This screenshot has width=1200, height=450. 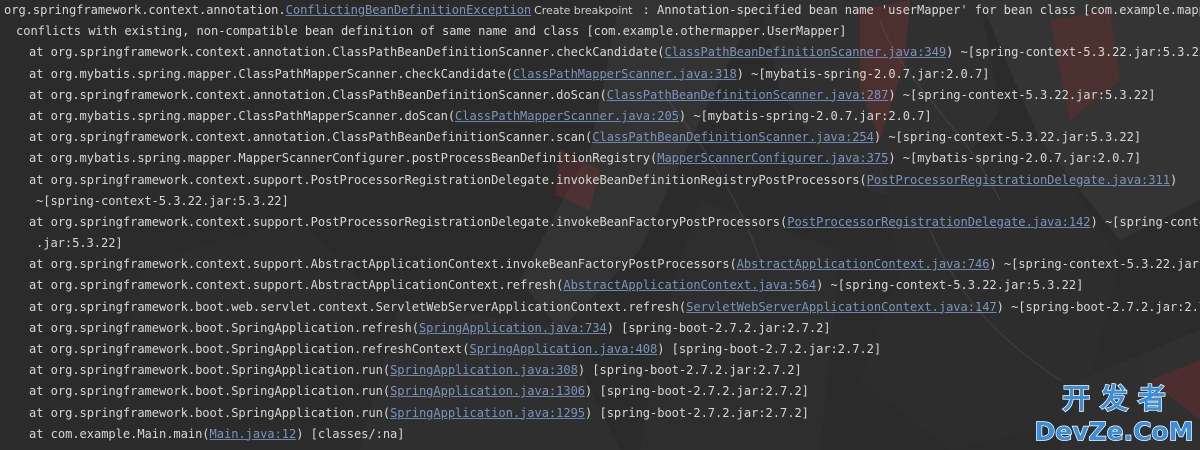 I want to click on stack-frame-jar: ) [classes/:na], so click(x=350, y=433).